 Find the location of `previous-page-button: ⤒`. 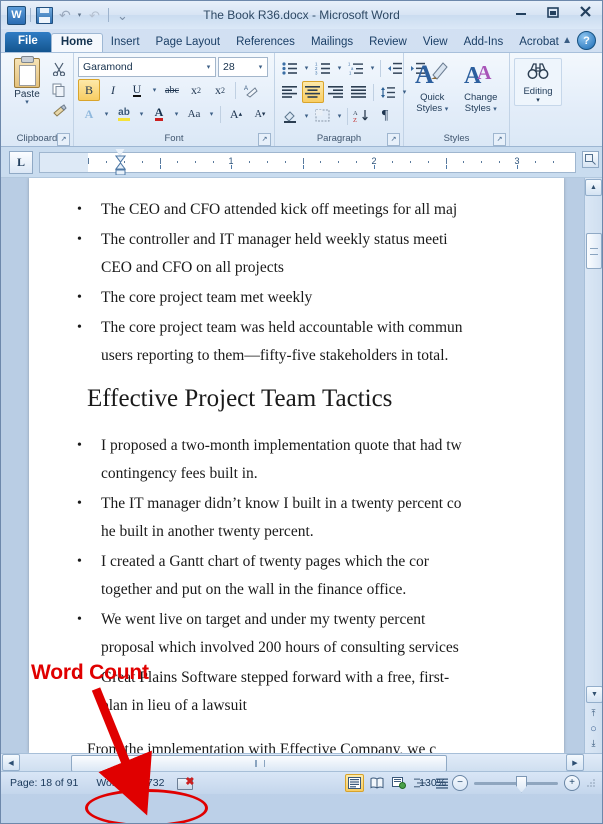

previous-page-button: ⤒ is located at coordinates (593, 713).